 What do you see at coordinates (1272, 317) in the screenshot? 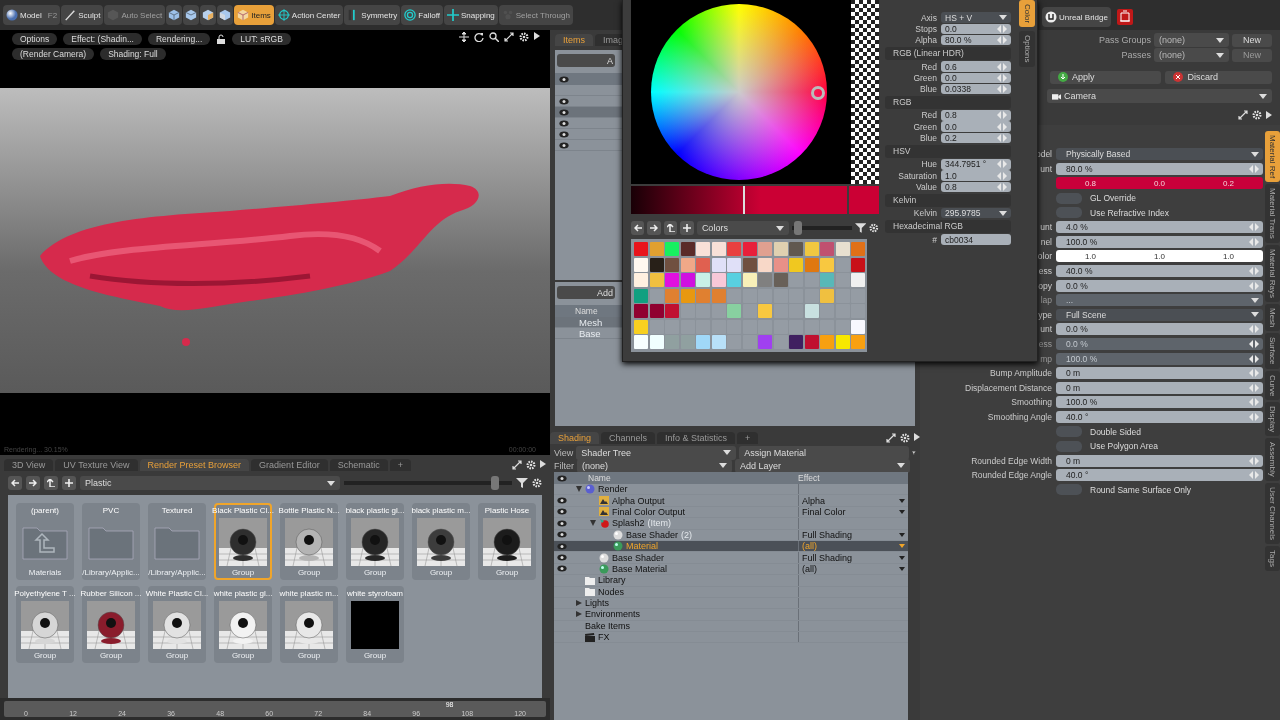
I see `side-tab: Mesh` at bounding box center [1272, 317].